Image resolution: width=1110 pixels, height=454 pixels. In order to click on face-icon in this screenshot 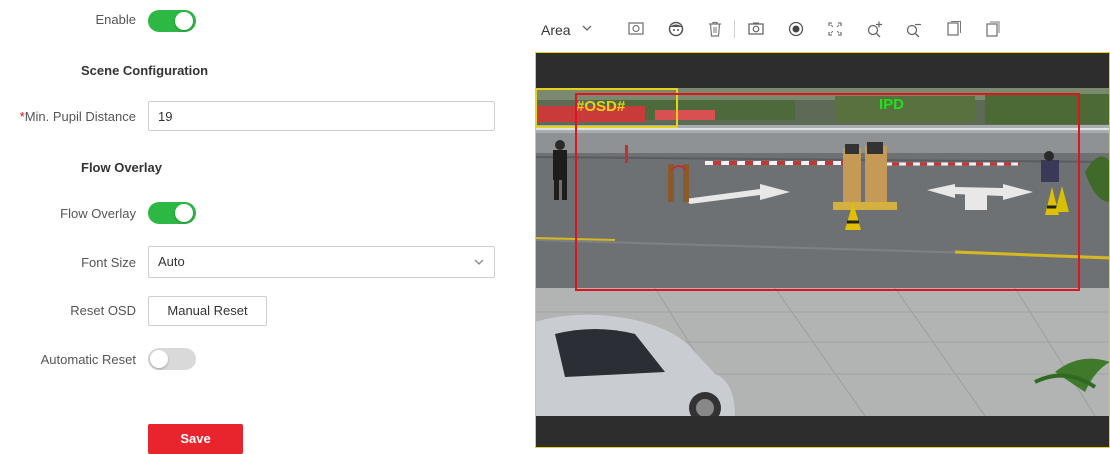, I will do `click(676, 29)`.